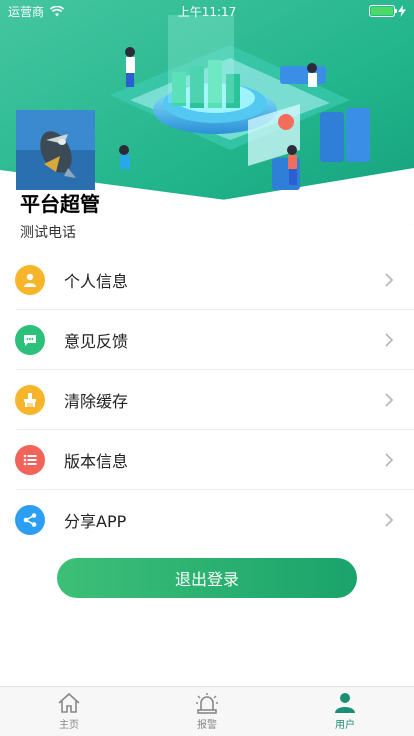 Image resolution: width=414 pixels, height=736 pixels. What do you see at coordinates (207, 340) in the screenshot?
I see `menu-item-feedback: 意见反馈` at bounding box center [207, 340].